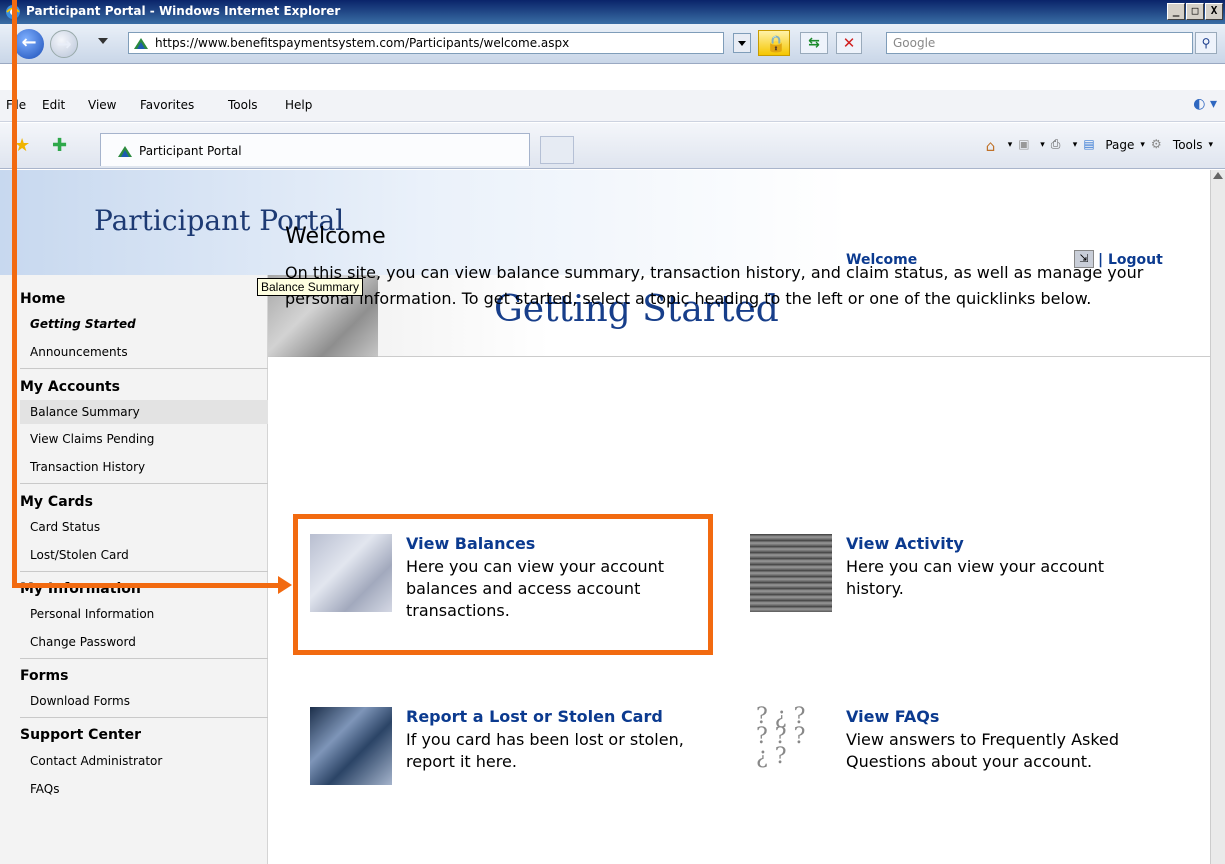  Describe the element at coordinates (1195, 11) in the screenshot. I see `maximize-button: □` at that location.